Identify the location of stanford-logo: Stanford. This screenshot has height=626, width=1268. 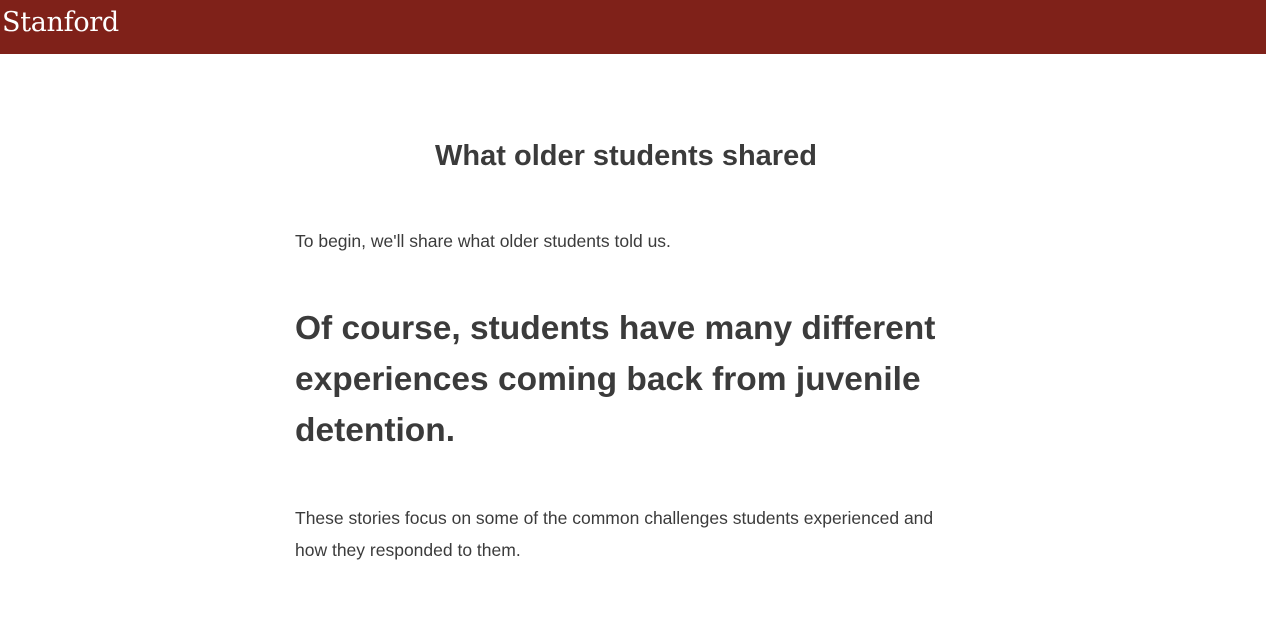
(60, 23).